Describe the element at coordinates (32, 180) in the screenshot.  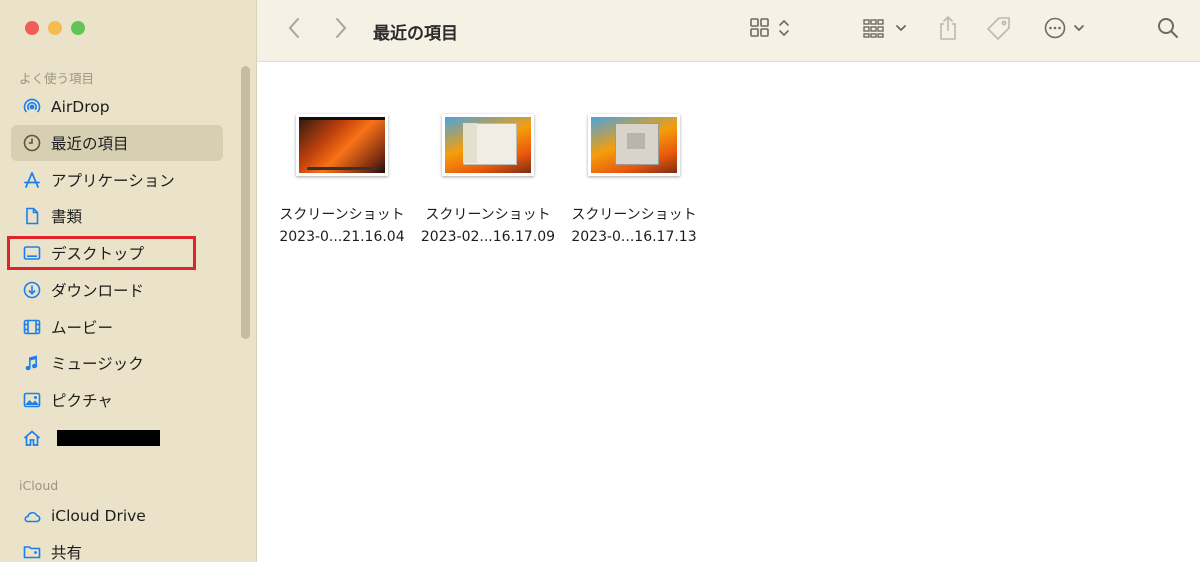
I see `applications-icon` at that location.